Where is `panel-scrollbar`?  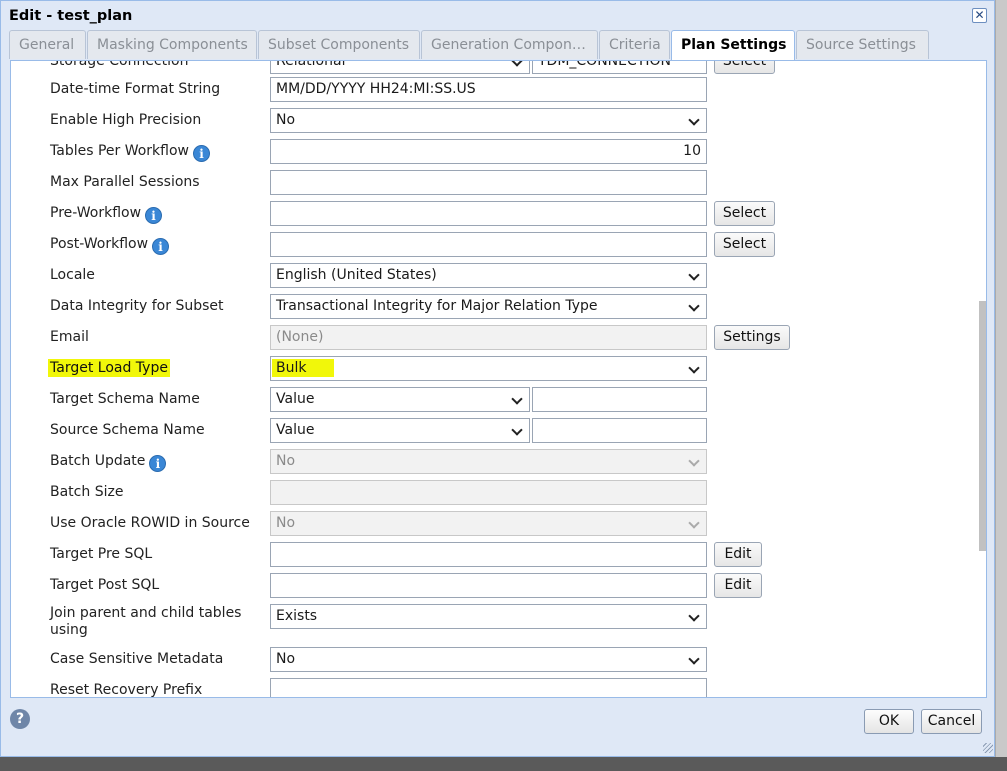
panel-scrollbar is located at coordinates (981, 379).